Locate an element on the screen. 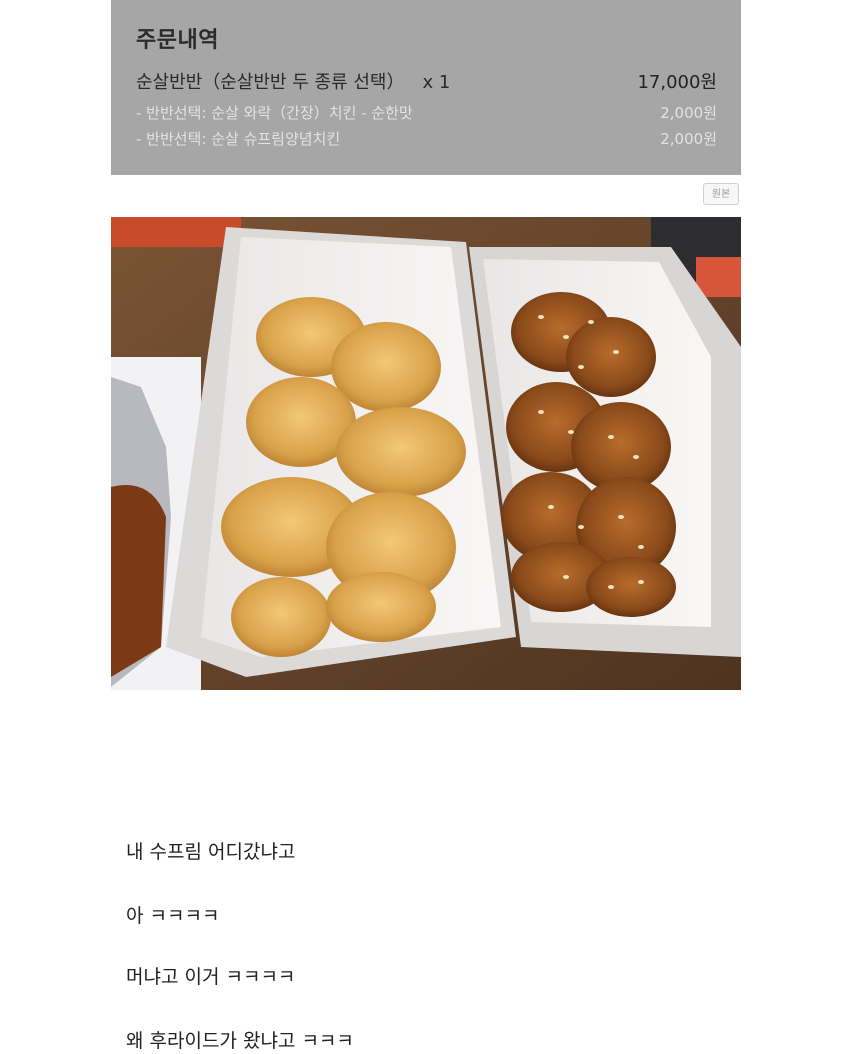 This screenshot has width=850, height=1054. order-option-row: - 반반선택: 순살 슈프림양념치킨 2,000원 is located at coordinates (426, 138).